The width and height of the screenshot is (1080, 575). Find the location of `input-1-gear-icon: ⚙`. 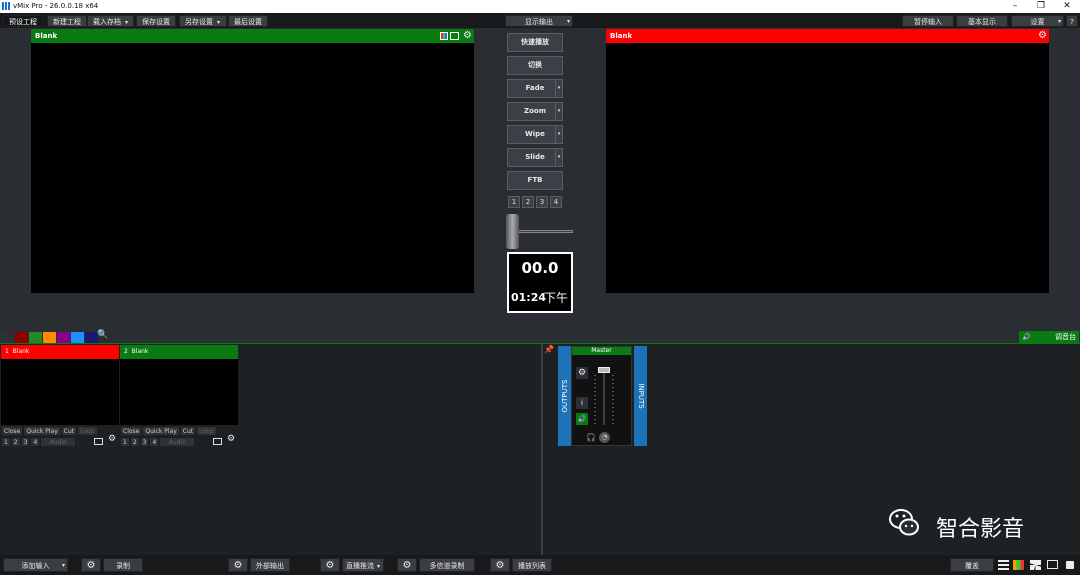

input-1-gear-icon: ⚙ is located at coordinates (112, 440).